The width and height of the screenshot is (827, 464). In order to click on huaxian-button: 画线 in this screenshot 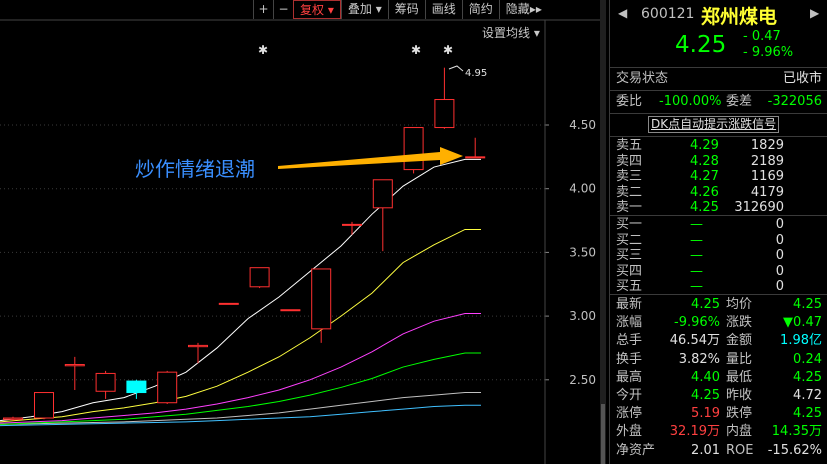, I will do `click(443, 9)`.